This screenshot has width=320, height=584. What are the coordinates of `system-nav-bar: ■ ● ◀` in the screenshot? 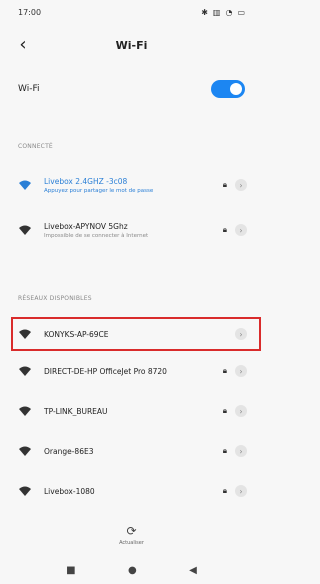 It's located at (131, 570).